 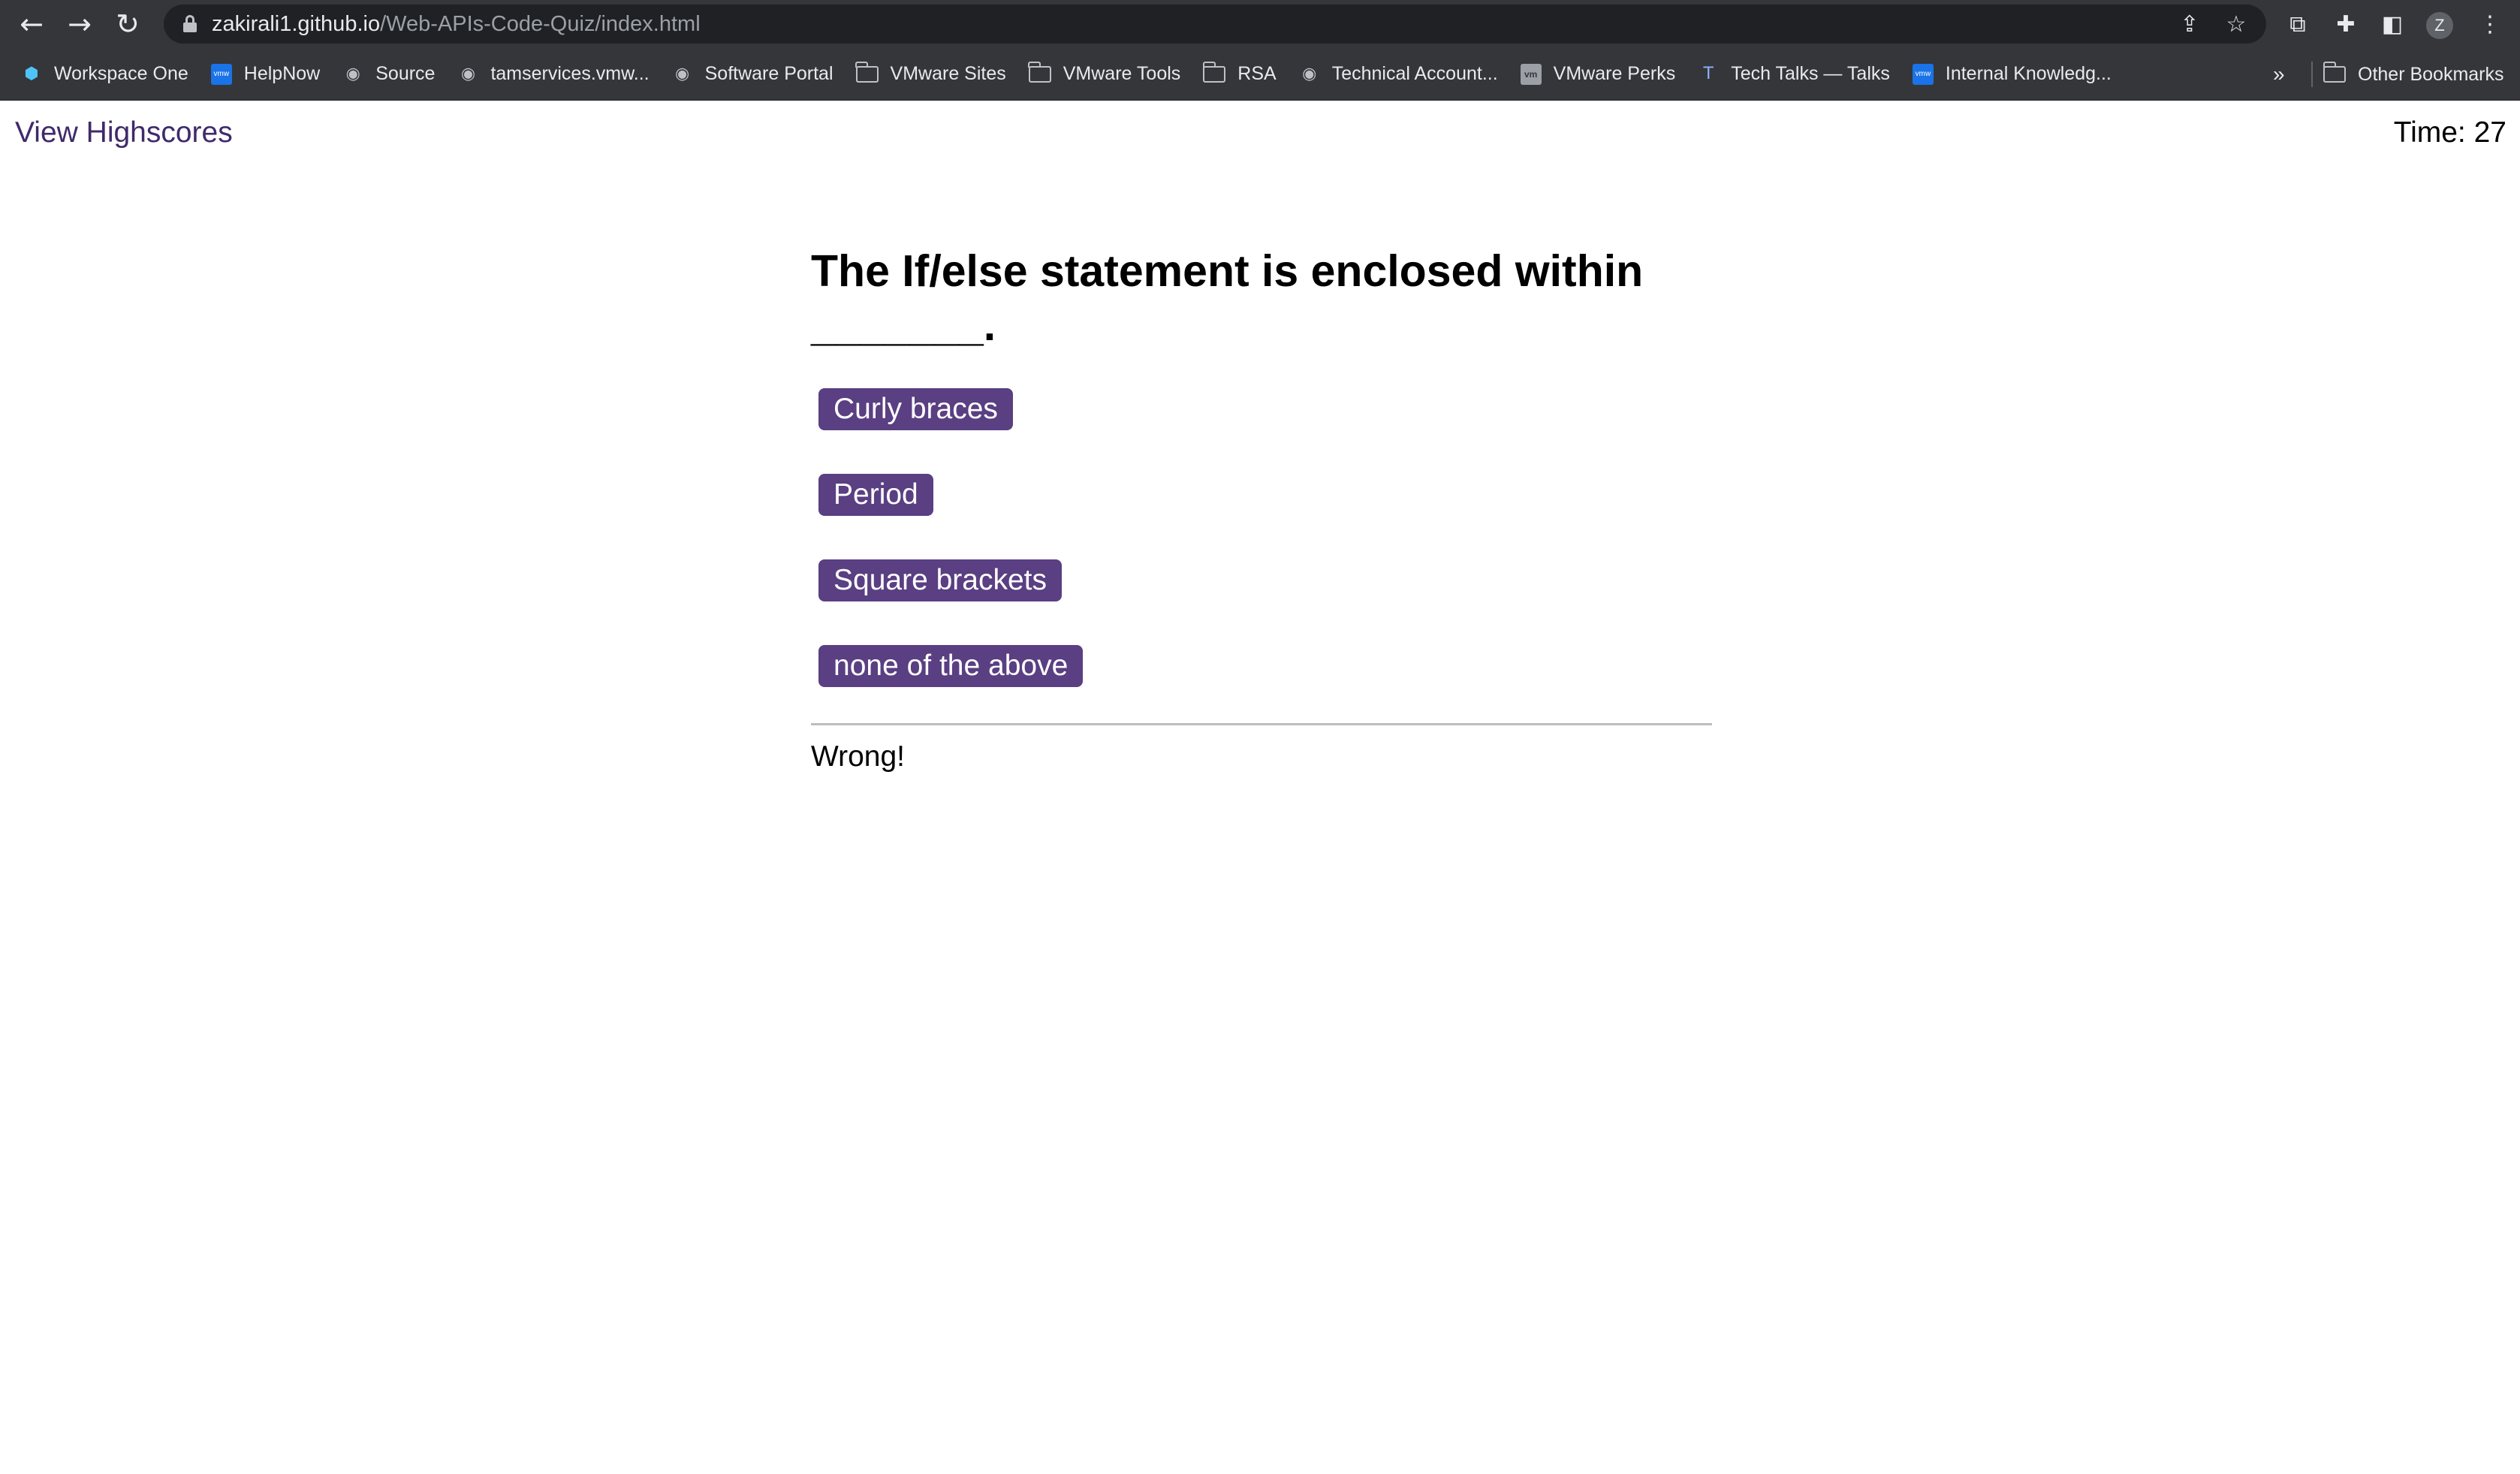 What do you see at coordinates (540, 23) in the screenshot?
I see `url-path: /Web-APIs-Code-Quiz/index.html` at bounding box center [540, 23].